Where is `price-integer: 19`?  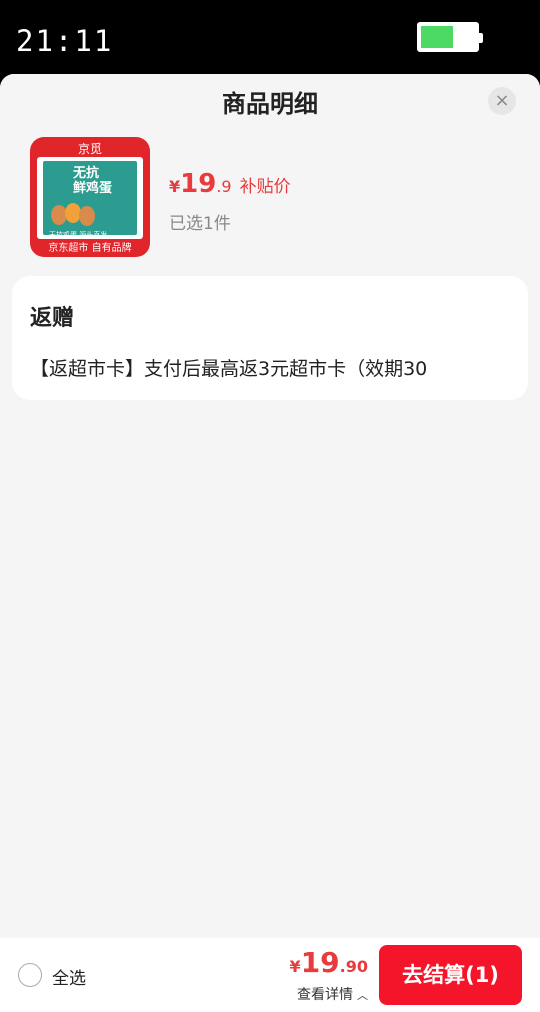
price-integer: 19 is located at coordinates (198, 184).